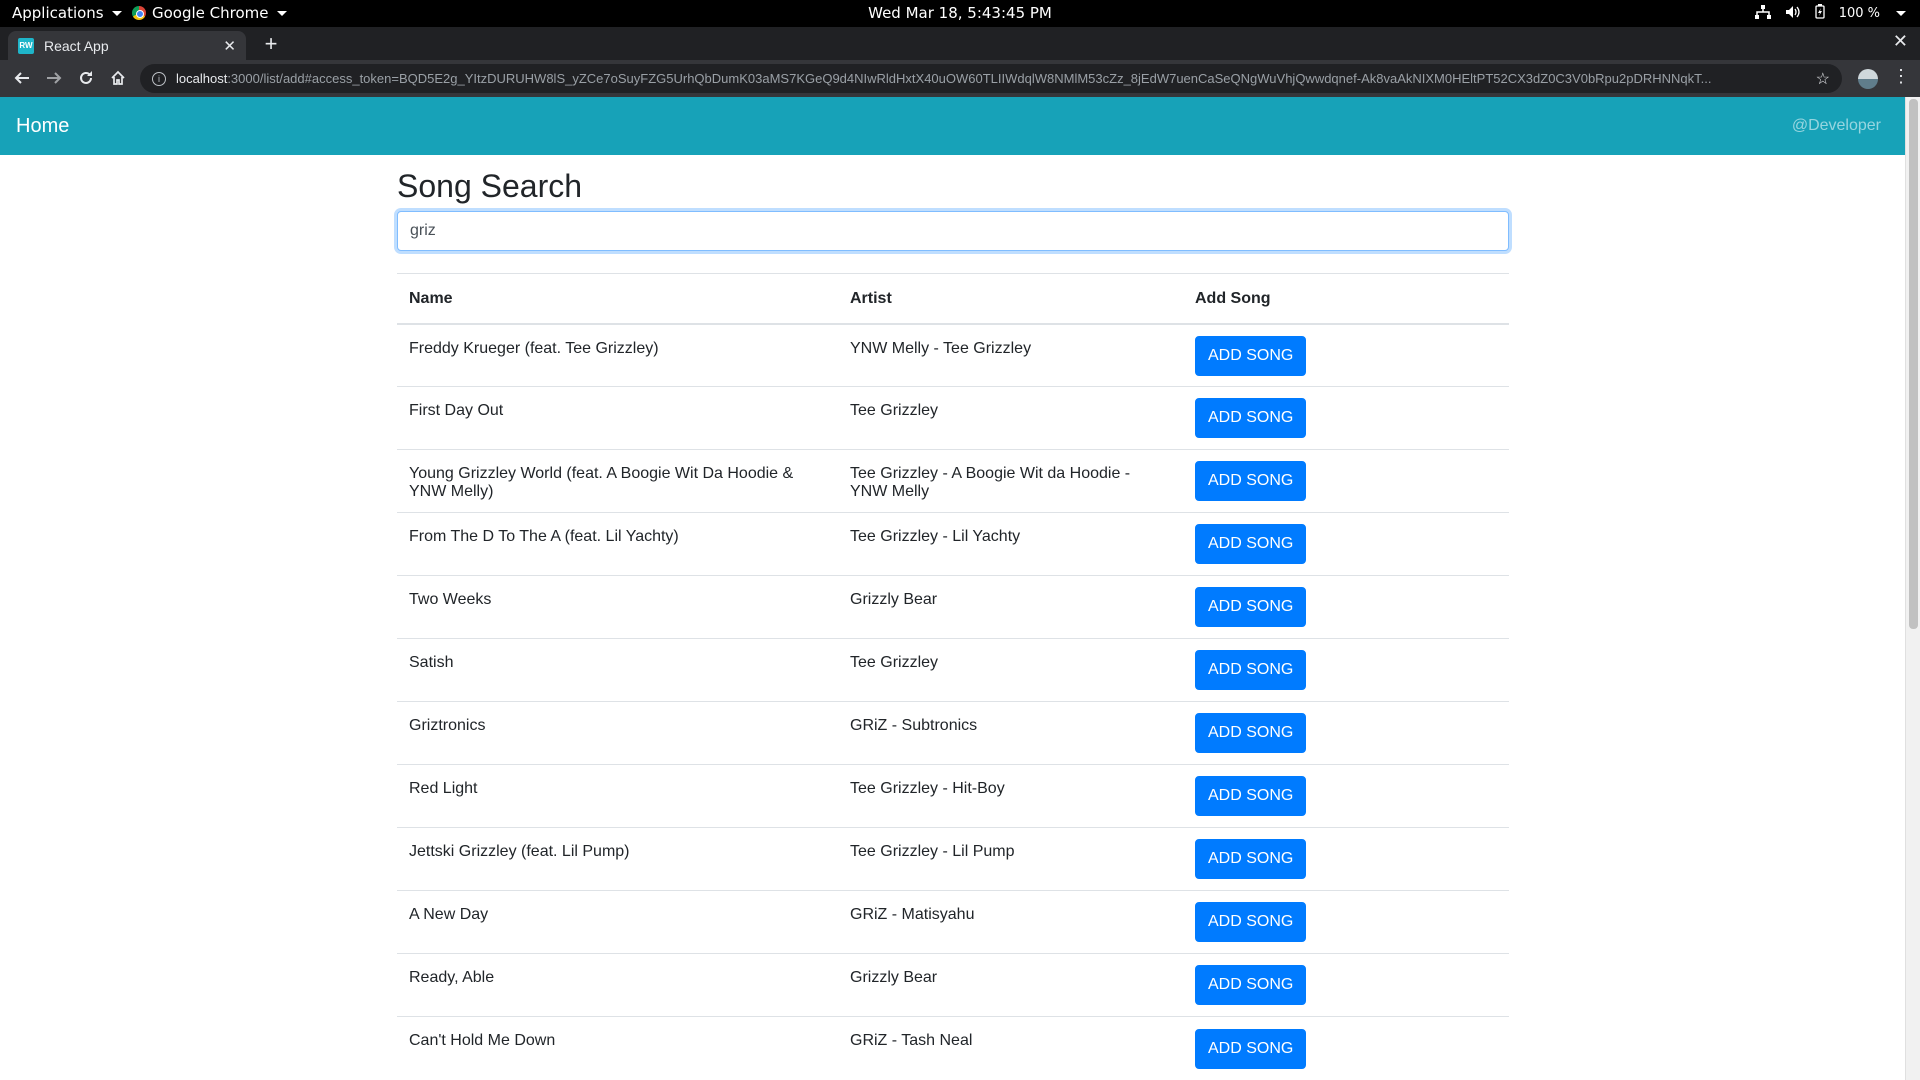  Describe the element at coordinates (1010, 859) in the screenshot. I see `song-artist-cell: Tee Grizzley - Lil Pump` at that location.